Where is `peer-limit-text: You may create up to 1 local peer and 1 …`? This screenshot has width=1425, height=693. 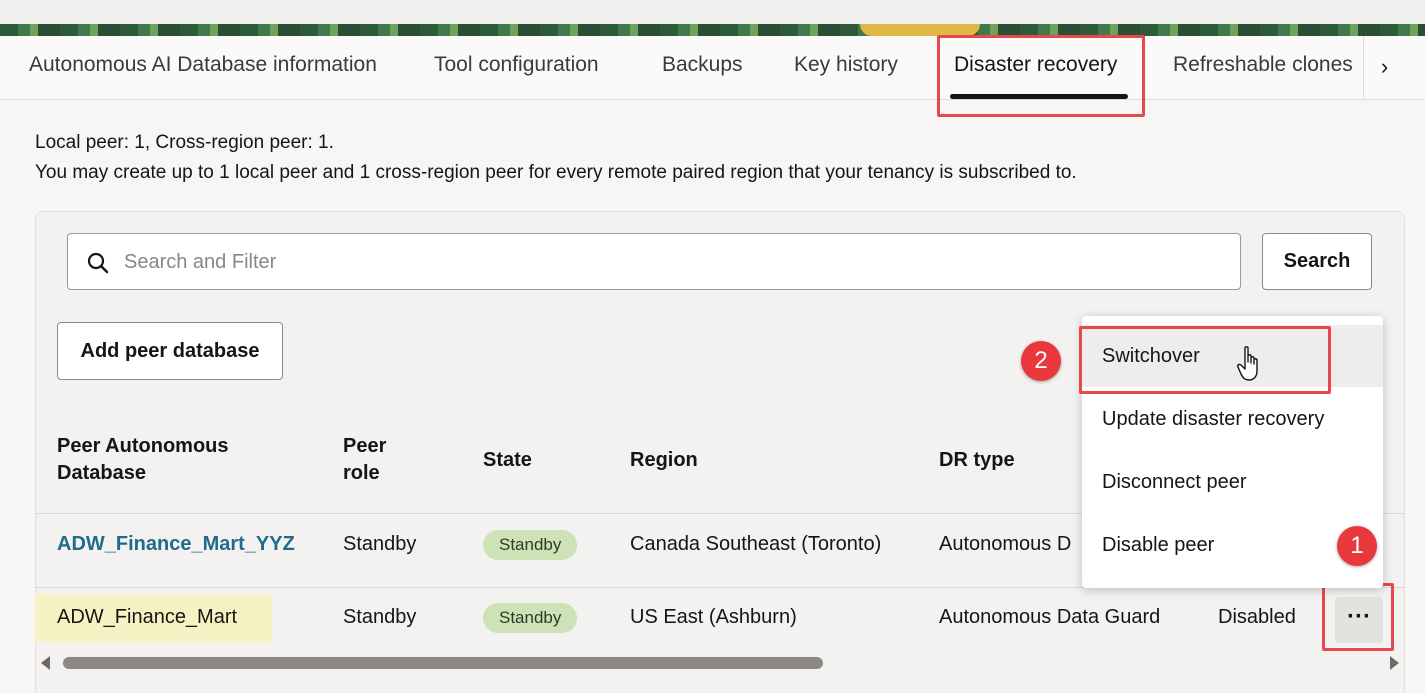 peer-limit-text: You may create up to 1 local peer and 1 … is located at coordinates (556, 172).